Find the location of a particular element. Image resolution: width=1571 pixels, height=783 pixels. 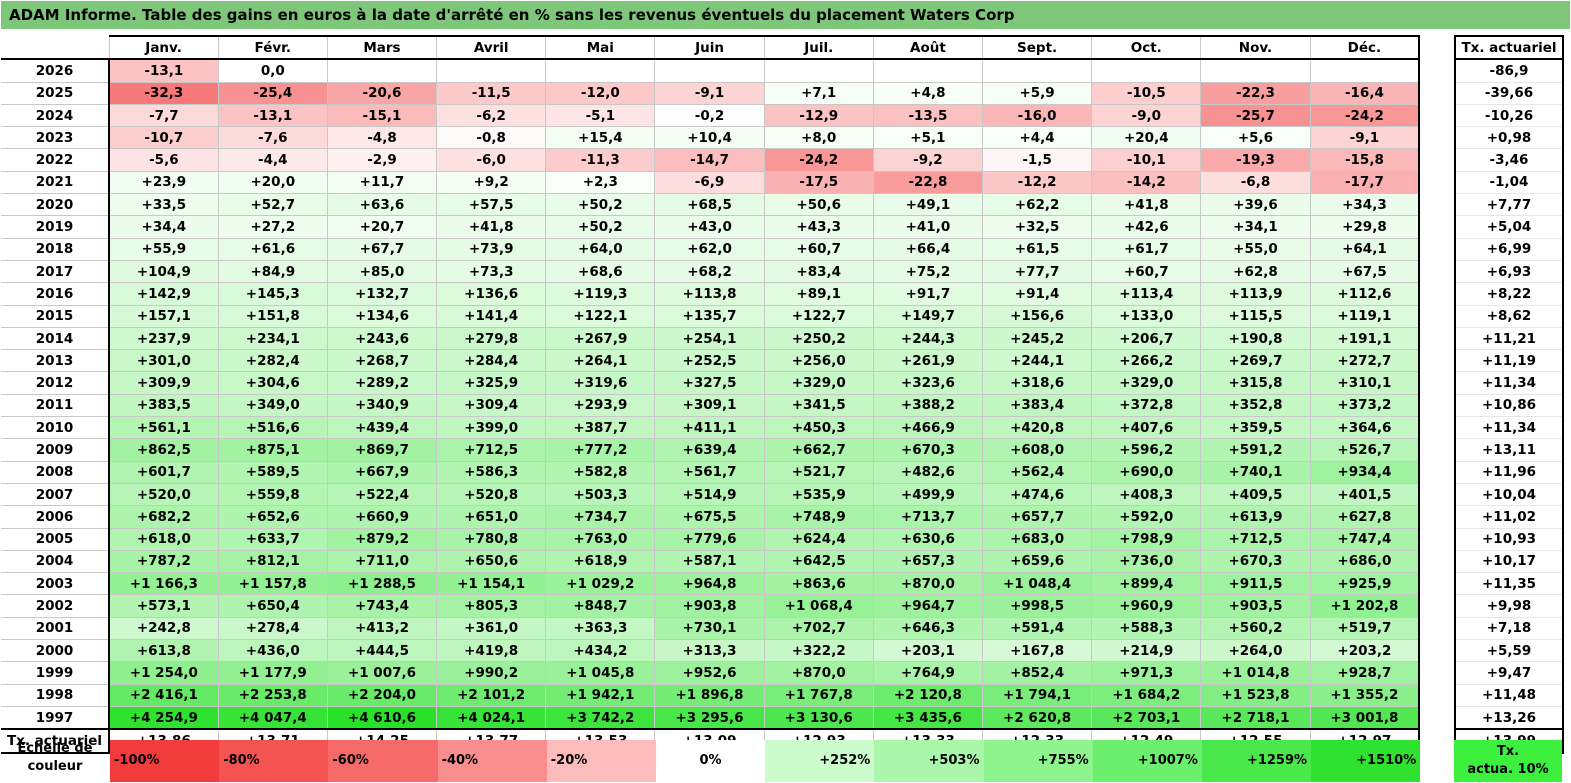

annual-rate-cell: +13,26 is located at coordinates (1509, 718).